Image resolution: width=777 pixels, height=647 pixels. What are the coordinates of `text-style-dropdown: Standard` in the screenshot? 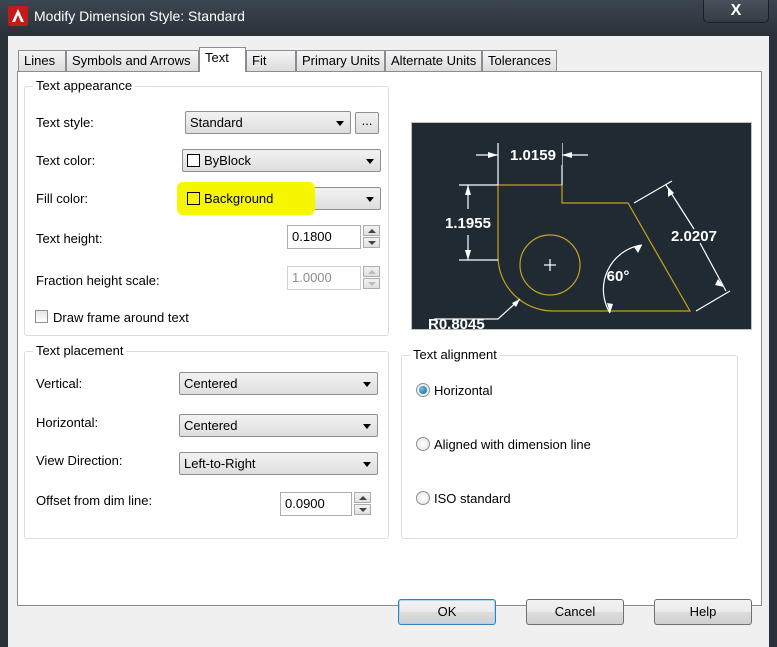 It's located at (268, 122).